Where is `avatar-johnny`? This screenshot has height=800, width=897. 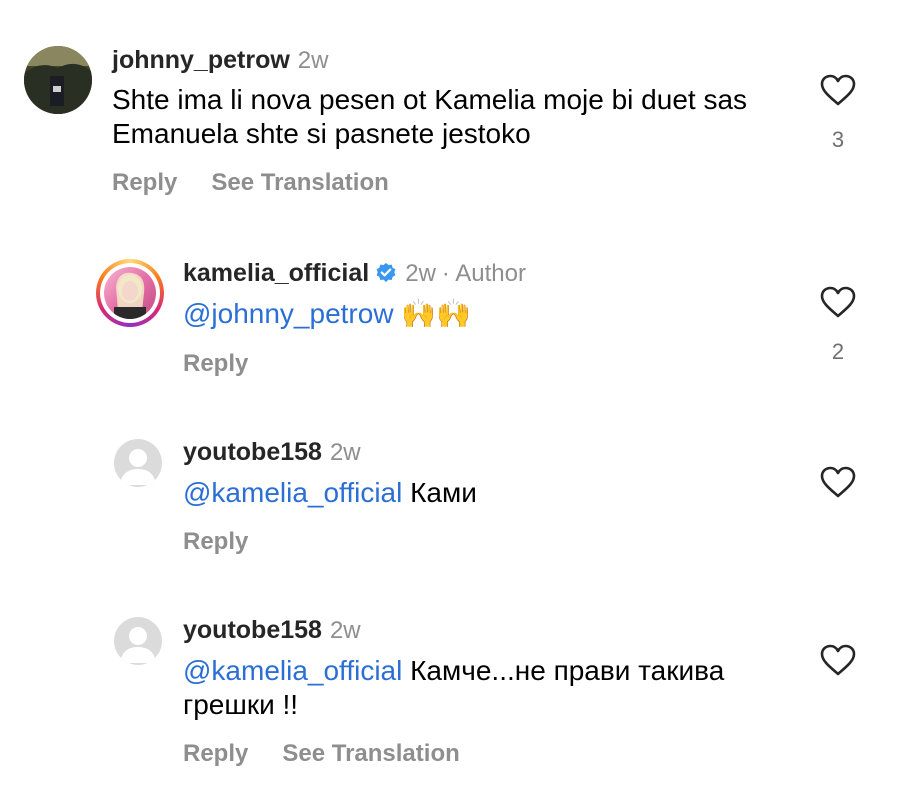 avatar-johnny is located at coordinates (58, 80).